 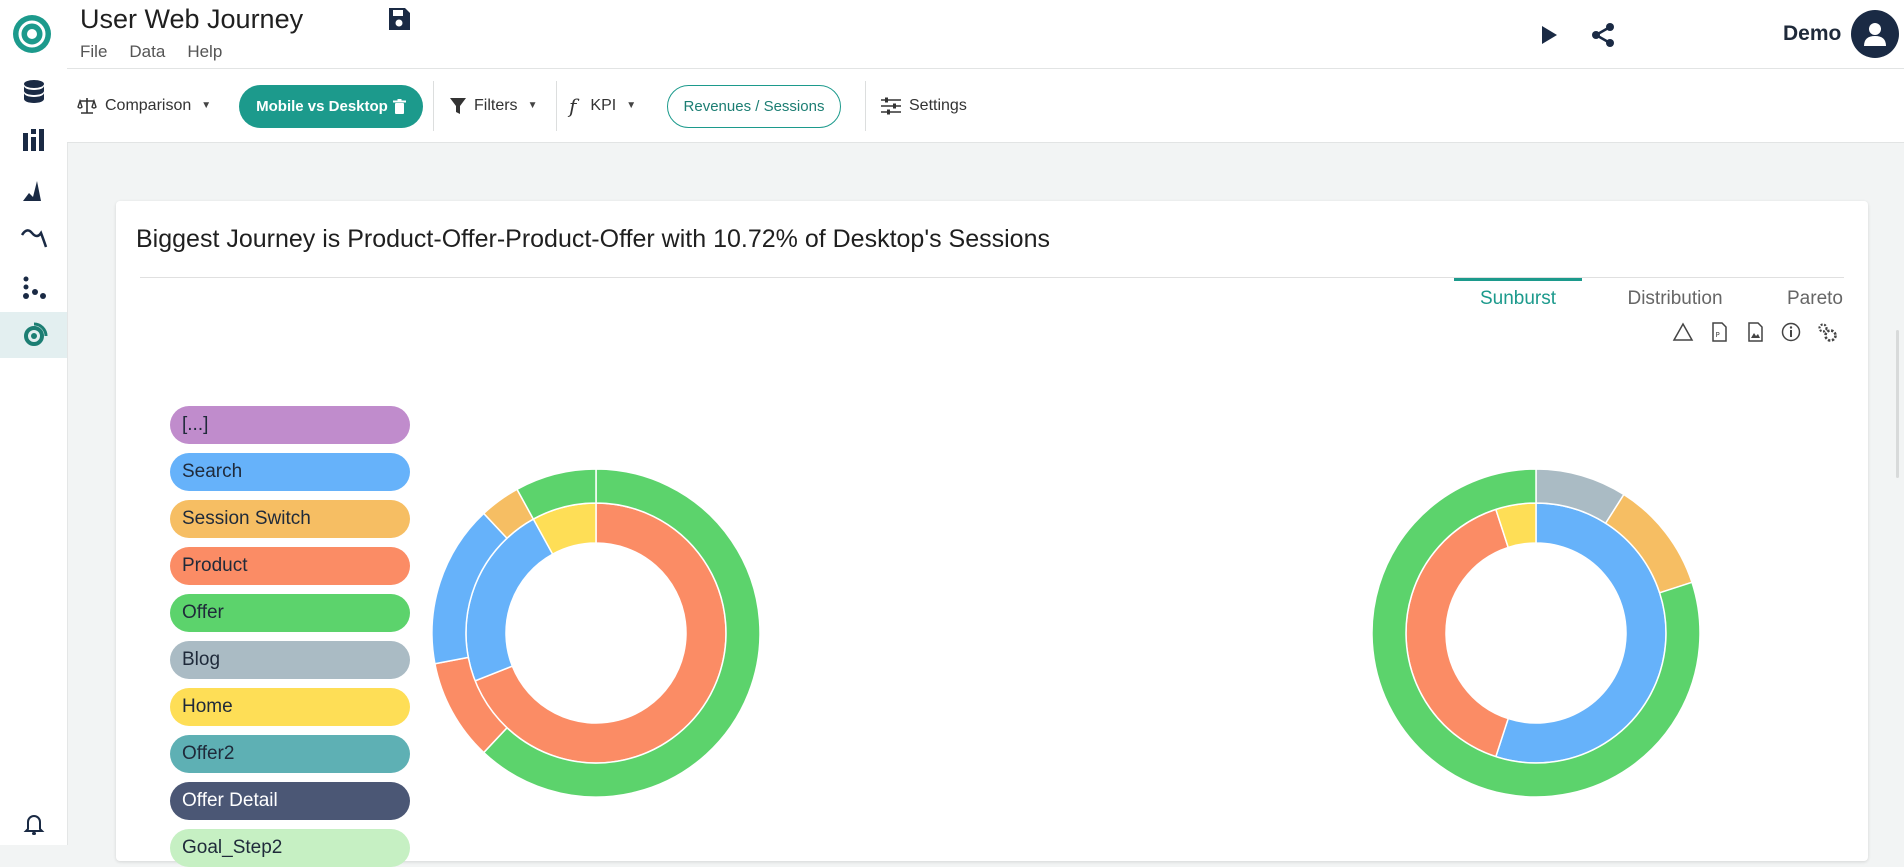 What do you see at coordinates (1815, 299) in the screenshot?
I see `tab-pareto: Pareto` at bounding box center [1815, 299].